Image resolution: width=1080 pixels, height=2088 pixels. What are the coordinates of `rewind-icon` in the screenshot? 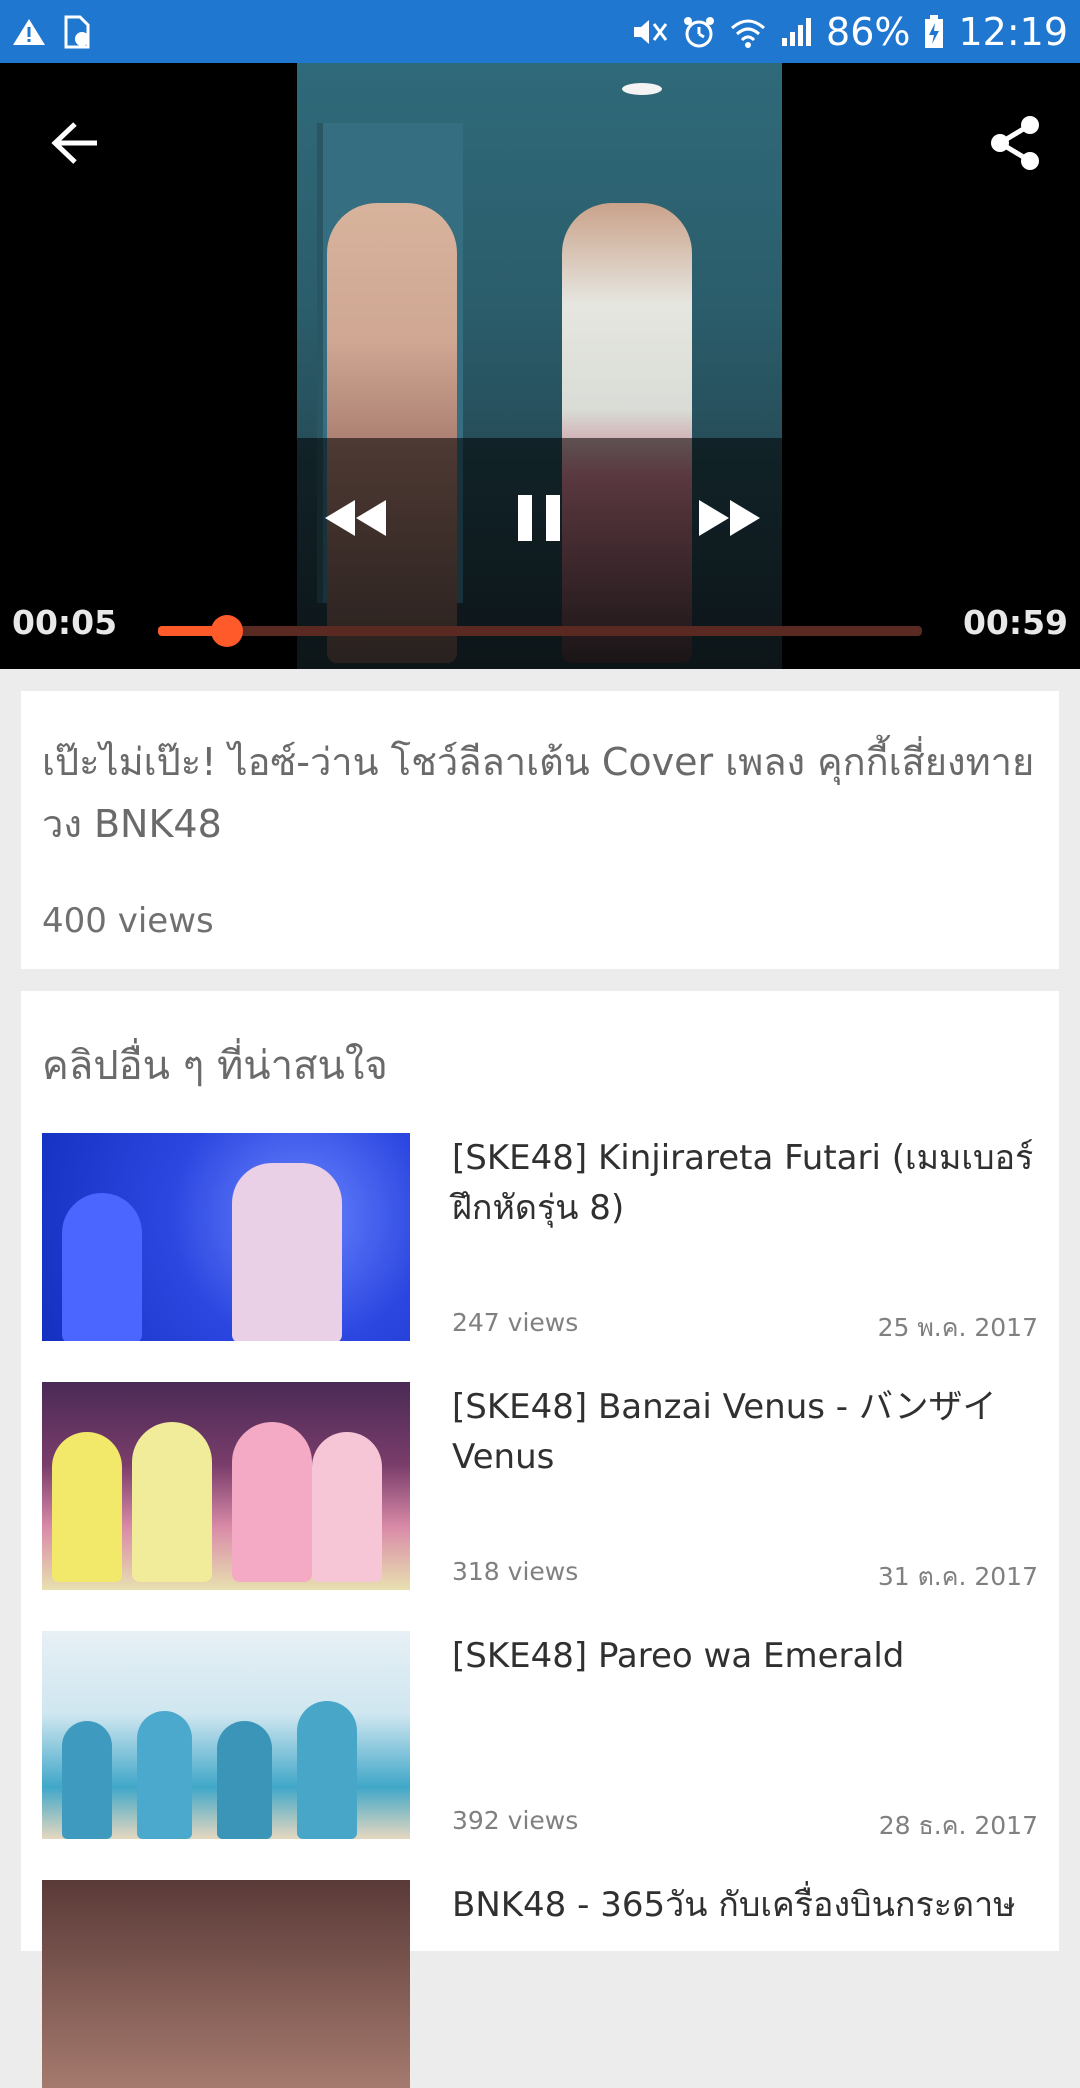 It's located at (355, 518).